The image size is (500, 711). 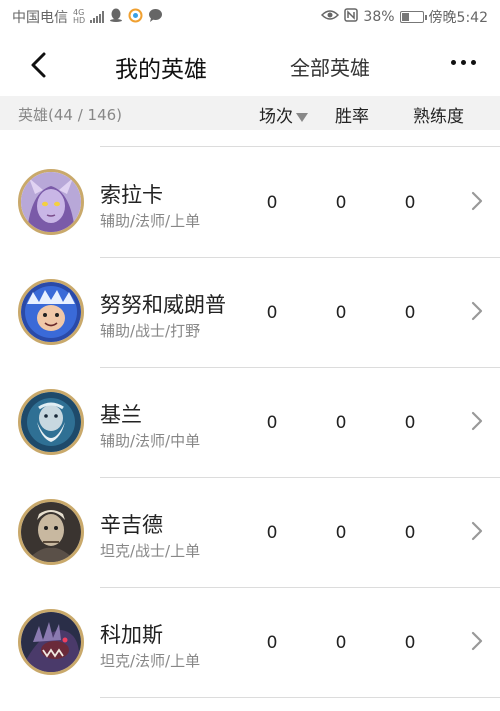 I want to click on singed-portrait-icon, so click(x=51, y=532).